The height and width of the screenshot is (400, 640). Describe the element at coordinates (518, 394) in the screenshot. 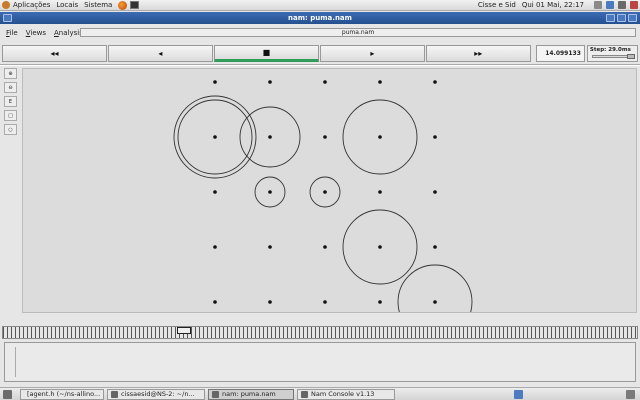

I see `workspace-switcher-icon` at that location.